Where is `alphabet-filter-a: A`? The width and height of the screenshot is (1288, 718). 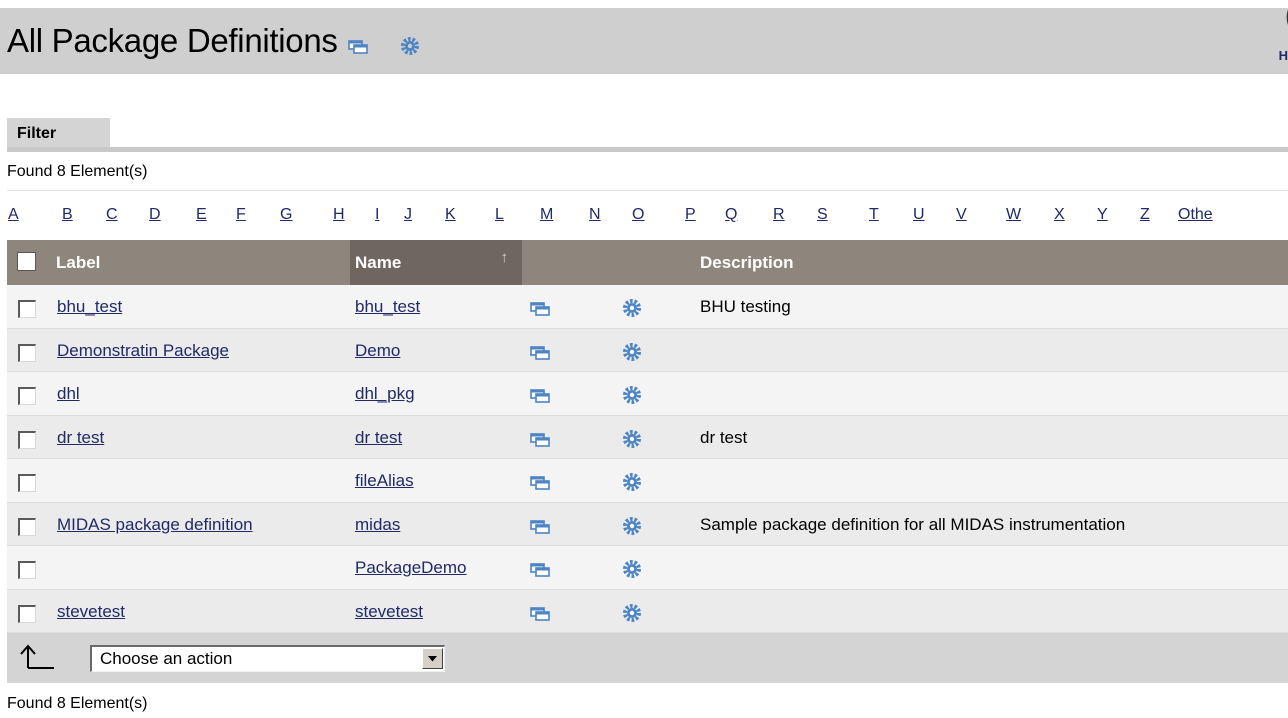 alphabet-filter-a: A is located at coordinates (13, 215).